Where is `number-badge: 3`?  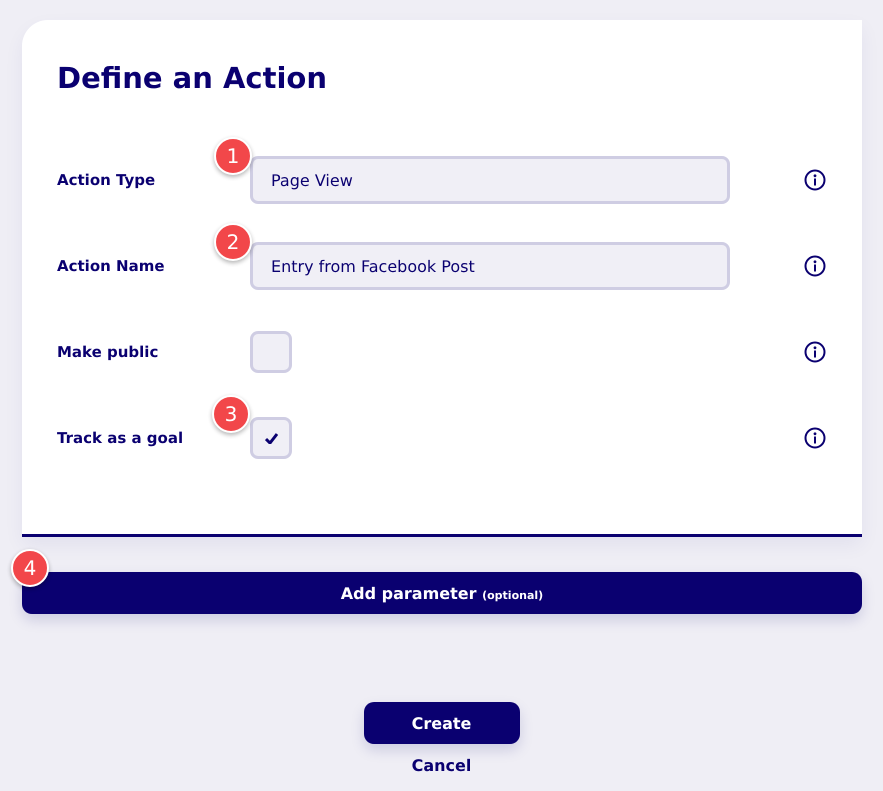 number-badge: 3 is located at coordinates (231, 414).